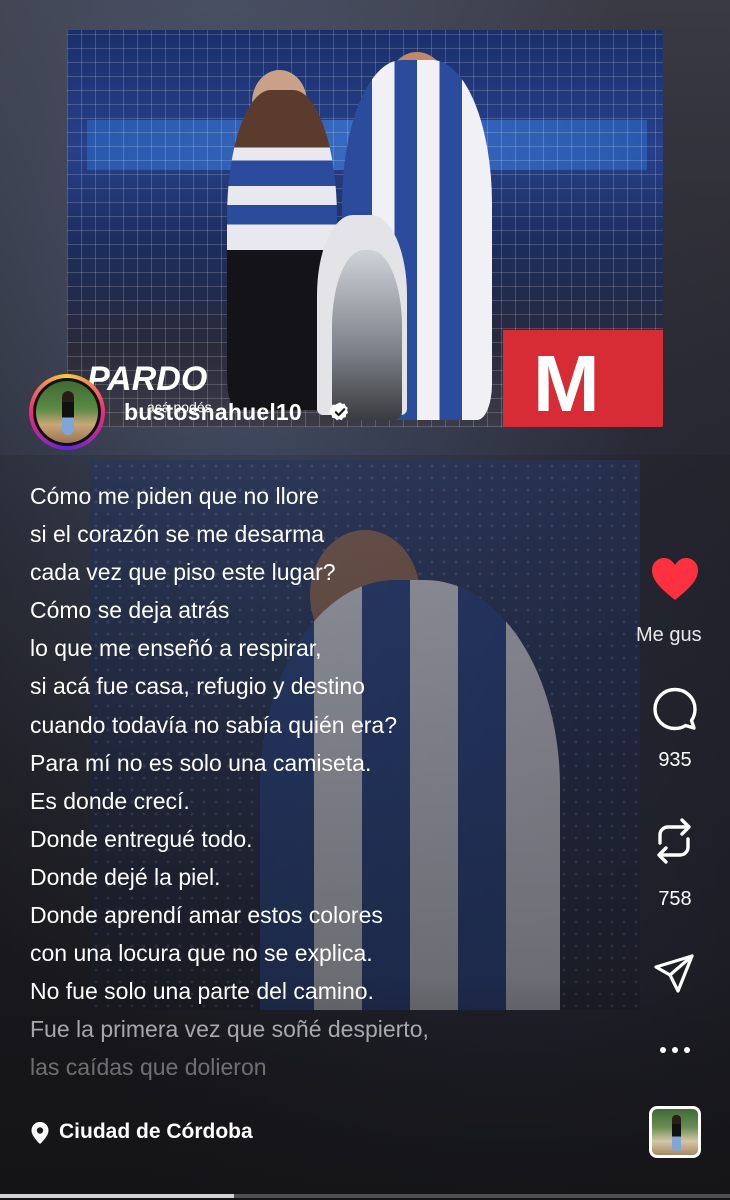  What do you see at coordinates (40, 1133) in the screenshot?
I see `location-pin-icon` at bounding box center [40, 1133].